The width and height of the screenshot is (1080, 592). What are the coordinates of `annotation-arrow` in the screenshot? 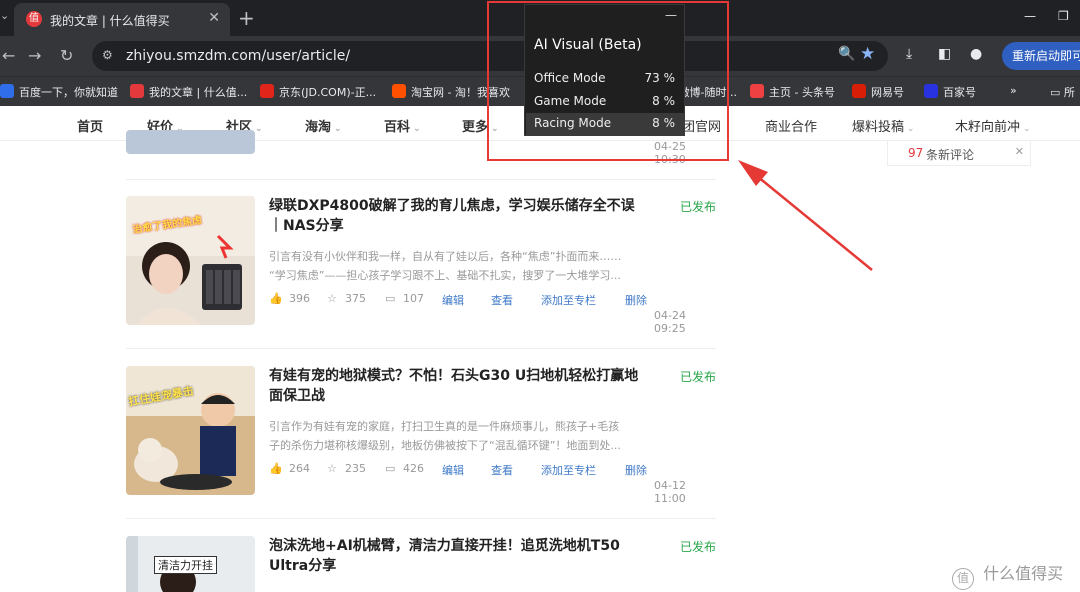 It's located at (805, 215).